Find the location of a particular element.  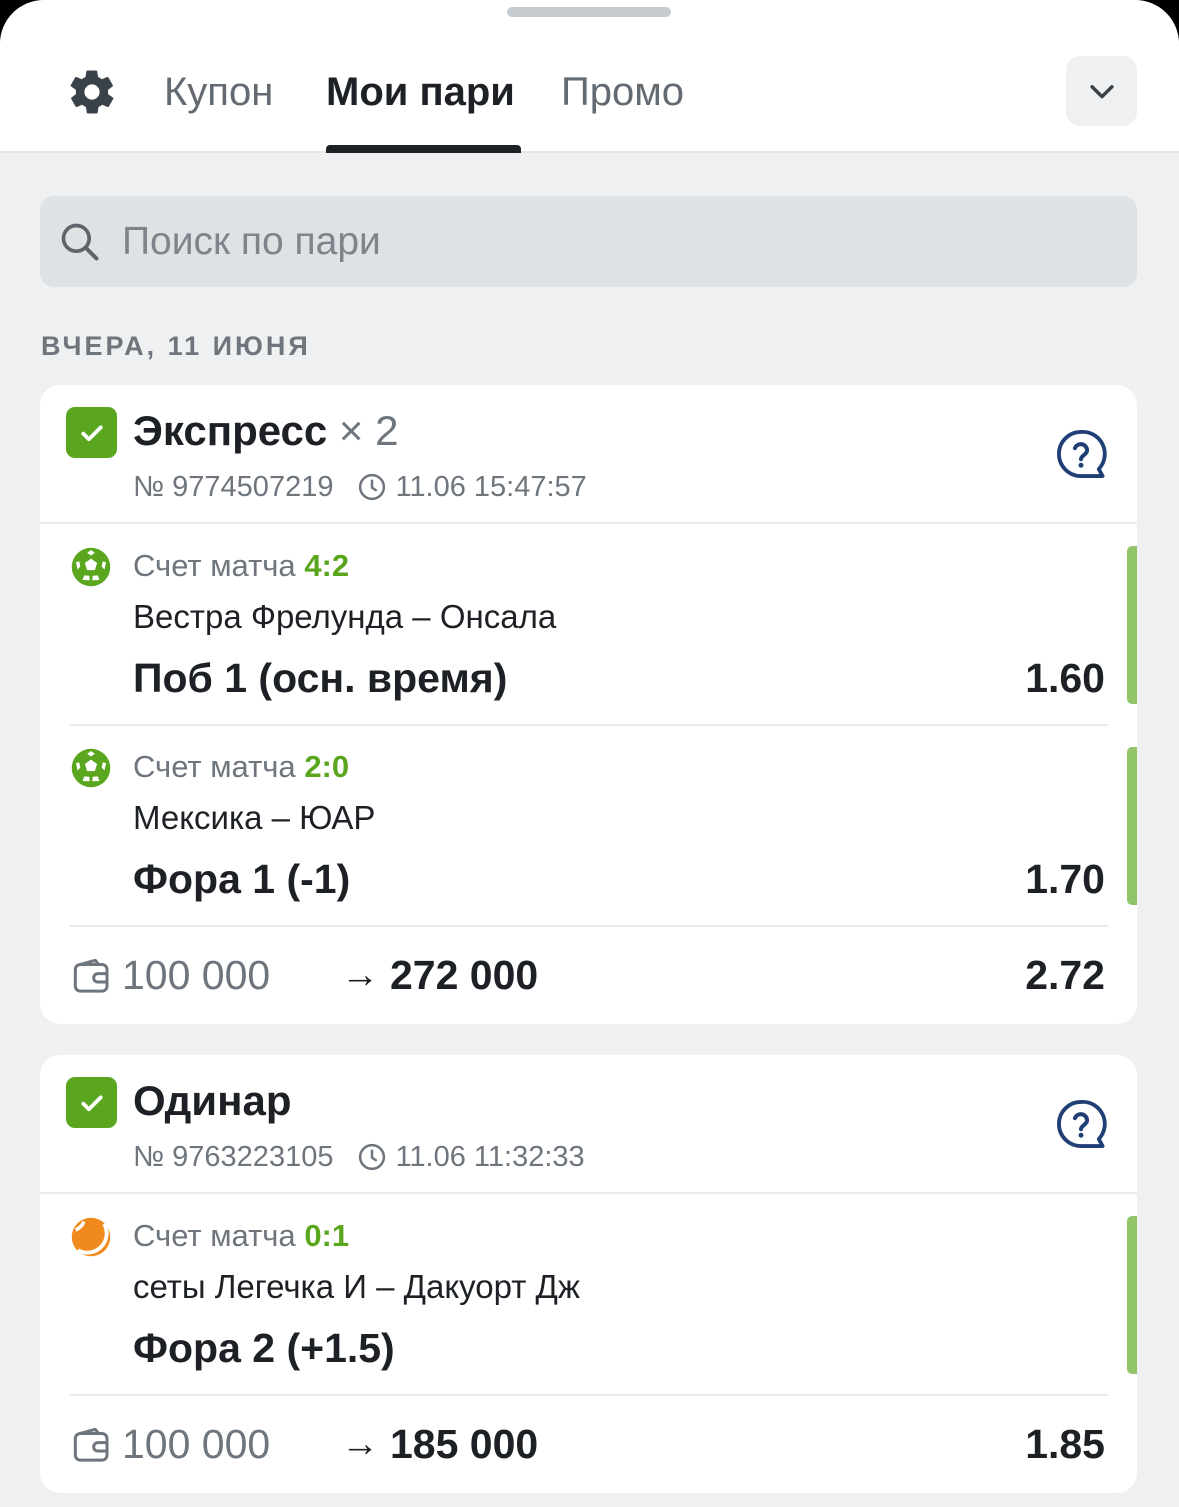

total-odds: 1.85 is located at coordinates (1065, 1444).